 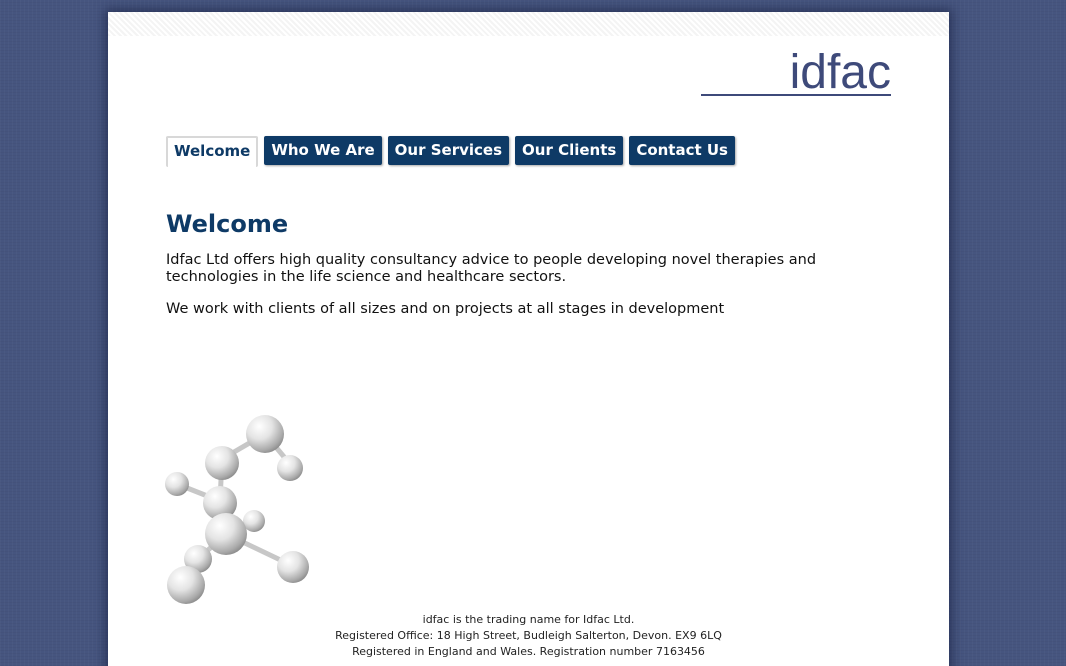 I want to click on tab-contact-us: Contact Us, so click(x=682, y=150).